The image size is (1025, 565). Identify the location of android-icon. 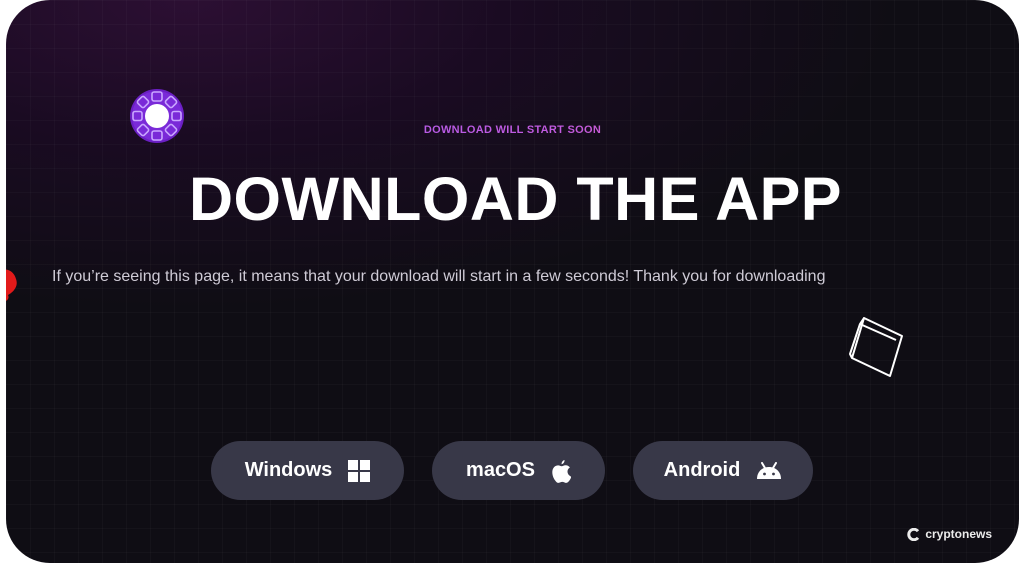
(769, 470).